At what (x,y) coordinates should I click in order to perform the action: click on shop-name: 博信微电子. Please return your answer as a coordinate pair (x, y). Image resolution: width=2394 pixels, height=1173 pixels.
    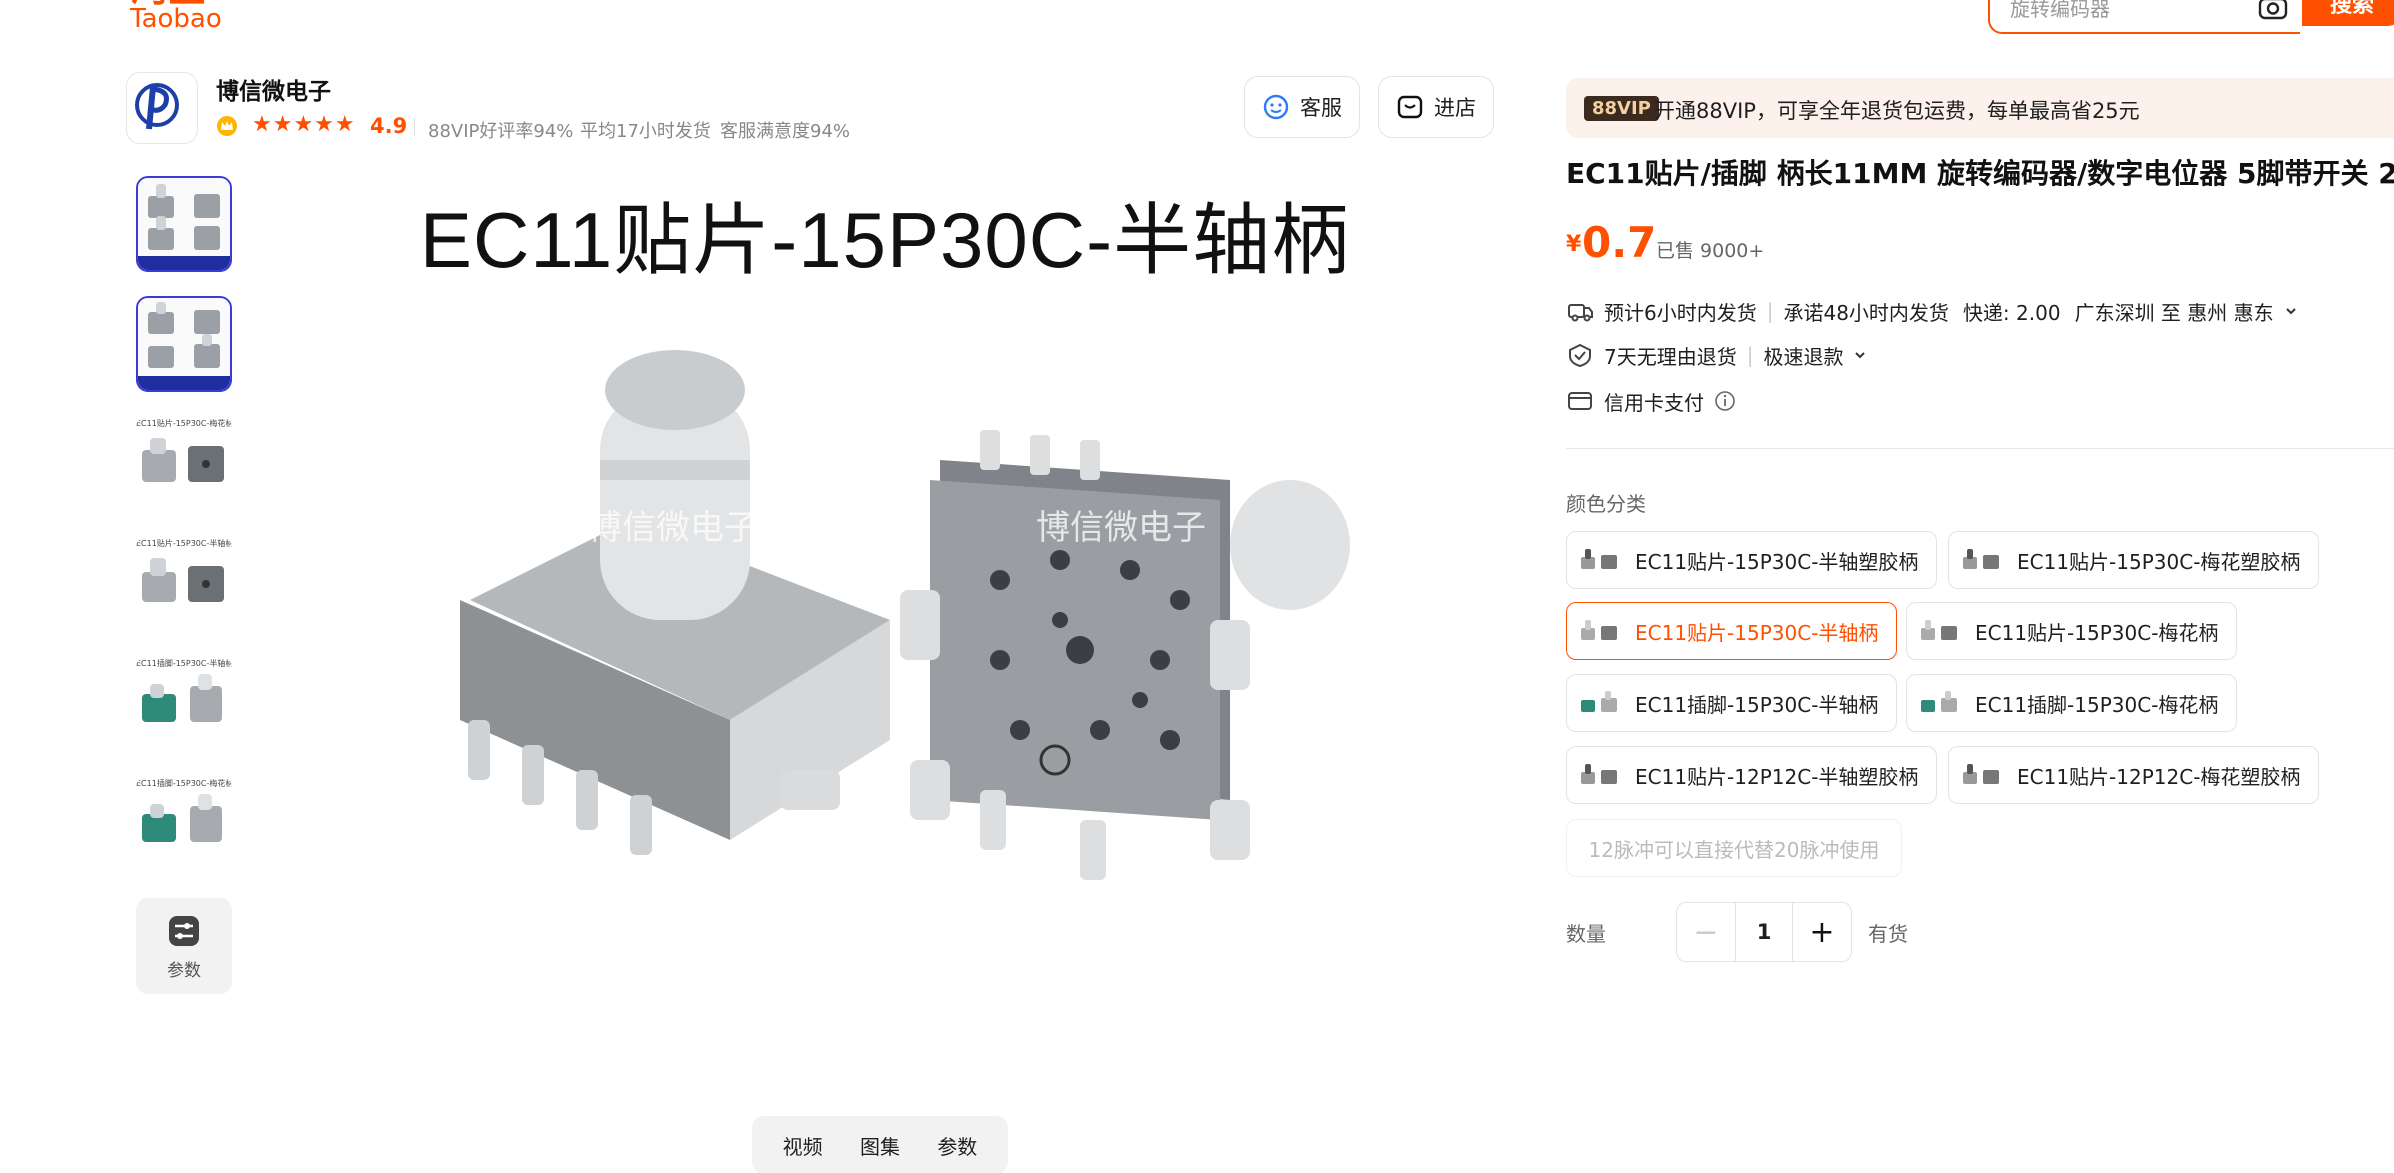
    Looking at the image, I should click on (273, 89).